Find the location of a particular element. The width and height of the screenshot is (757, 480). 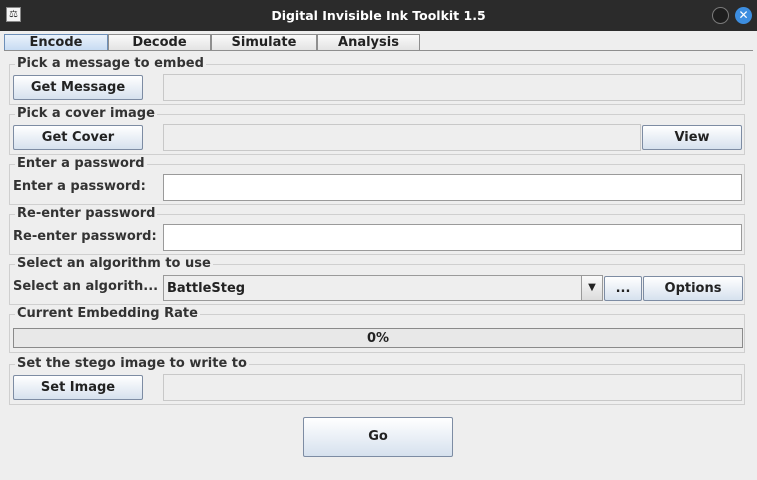

algorithm-selected-value: BattleSteg is located at coordinates (206, 288).